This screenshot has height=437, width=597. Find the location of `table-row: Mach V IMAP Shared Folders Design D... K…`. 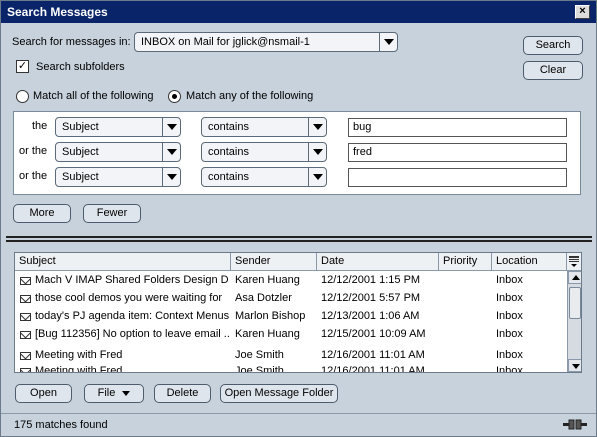

table-row: Mach V IMAP Shared Folders Design D... K… is located at coordinates (290, 280).